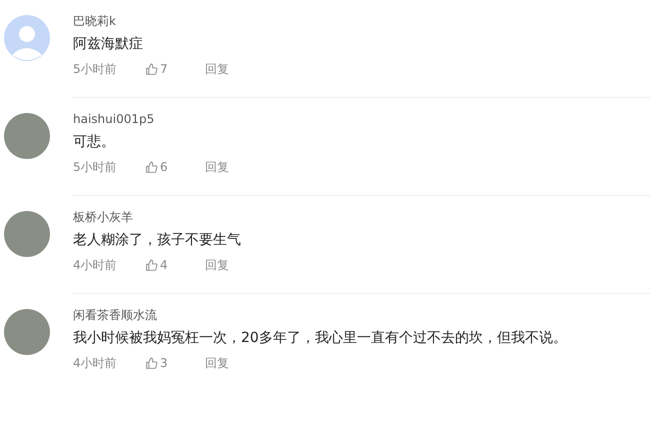 The image size is (650, 429). Describe the element at coordinates (175, 363) in the screenshot. I see `like-button: 3` at that location.